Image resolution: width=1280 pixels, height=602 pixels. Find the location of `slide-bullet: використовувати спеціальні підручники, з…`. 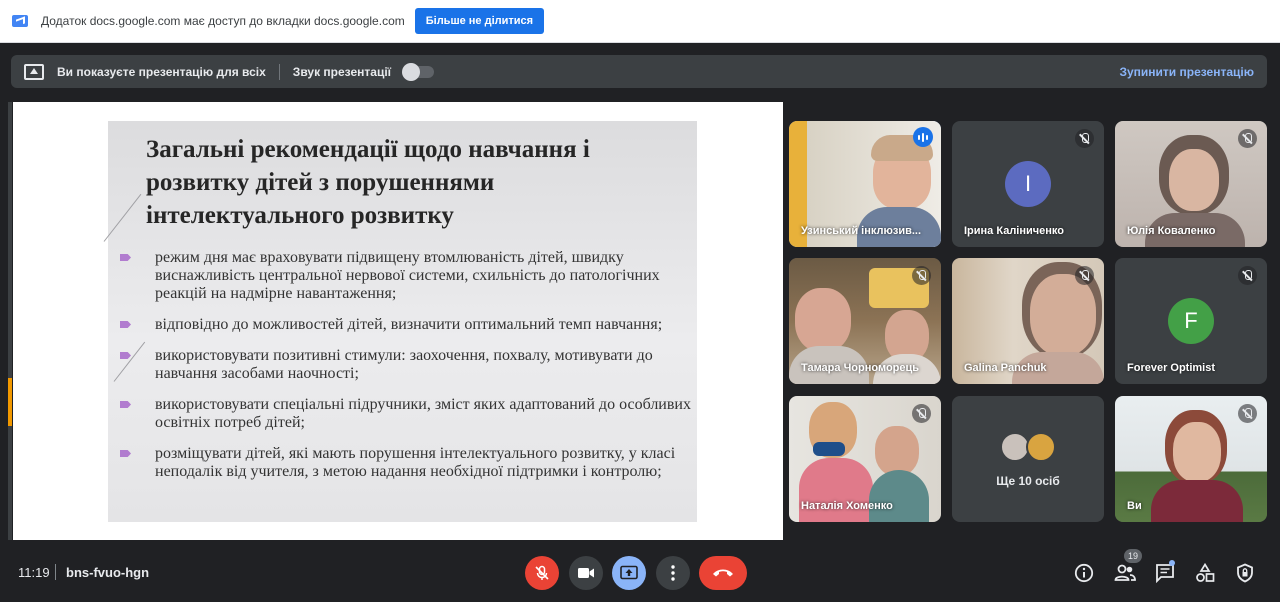

slide-bullet: використовувати спеціальні підручники, з… is located at coordinates (405, 414).